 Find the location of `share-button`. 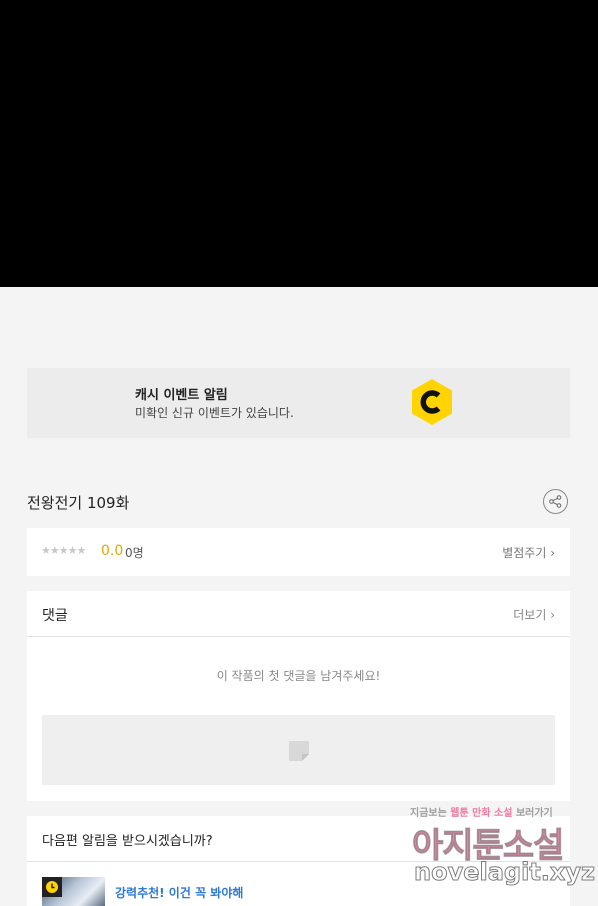

share-button is located at coordinates (555, 501).